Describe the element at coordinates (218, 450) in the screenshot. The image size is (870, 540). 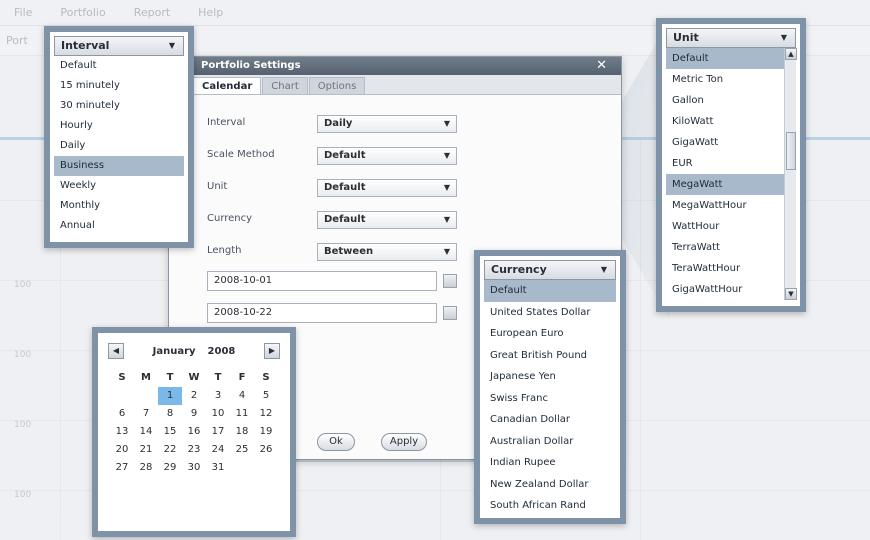
I see `calendar-day: 24` at that location.